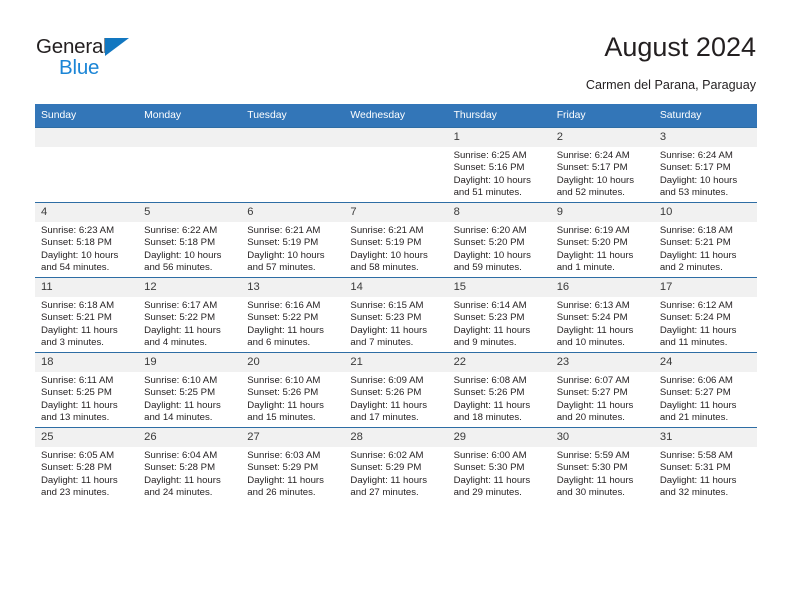 Image resolution: width=792 pixels, height=612 pixels. I want to click on daylight-duration-minutes: and 26 minutes., so click(281, 493).